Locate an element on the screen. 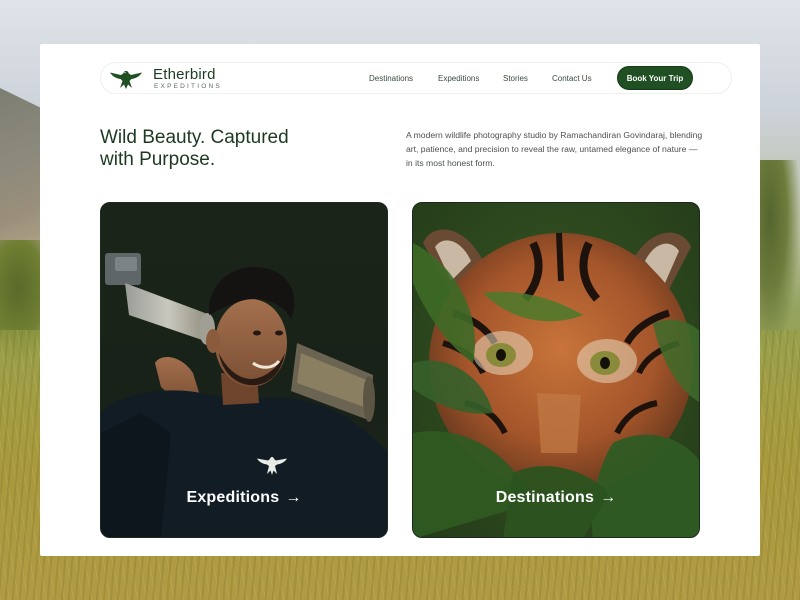 Image resolution: width=800 pixels, height=600 pixels. destinations-link: Destinations → is located at coordinates (556, 498).